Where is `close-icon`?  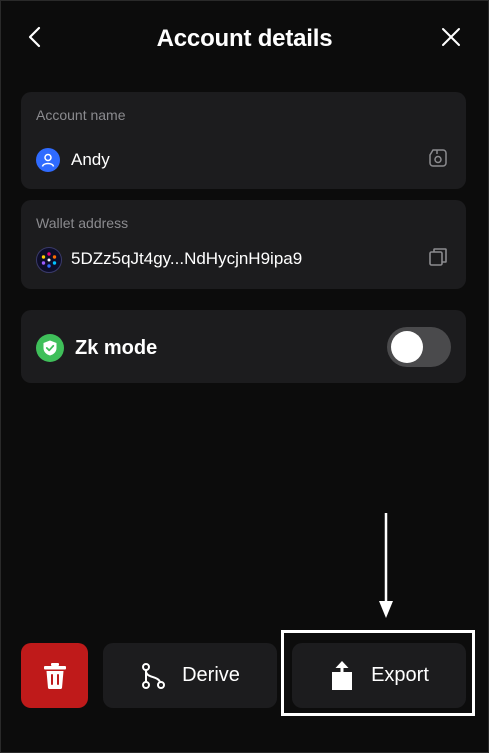
close-icon is located at coordinates (451, 39).